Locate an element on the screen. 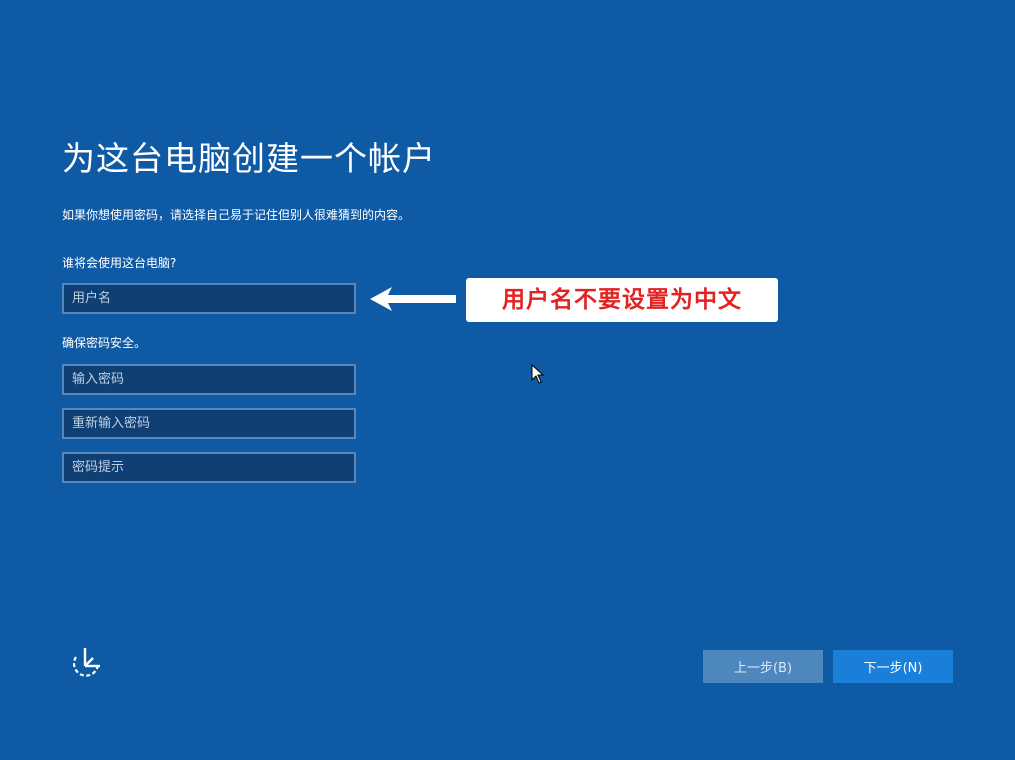  annotation-arrow is located at coordinates (413, 301).